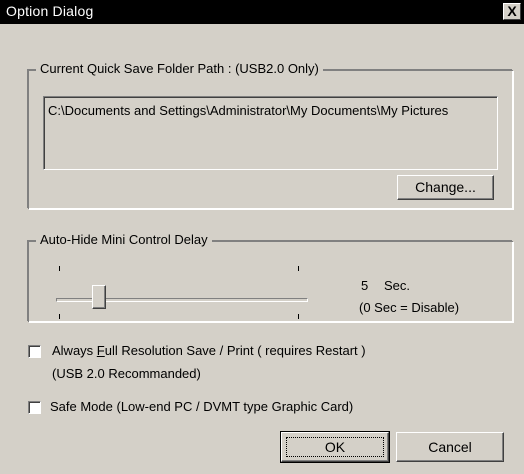 This screenshot has height=474, width=524. Describe the element at coordinates (124, 240) in the screenshot. I see `auto-hide-group-label: Auto-Hide Mini Control Delay` at that location.